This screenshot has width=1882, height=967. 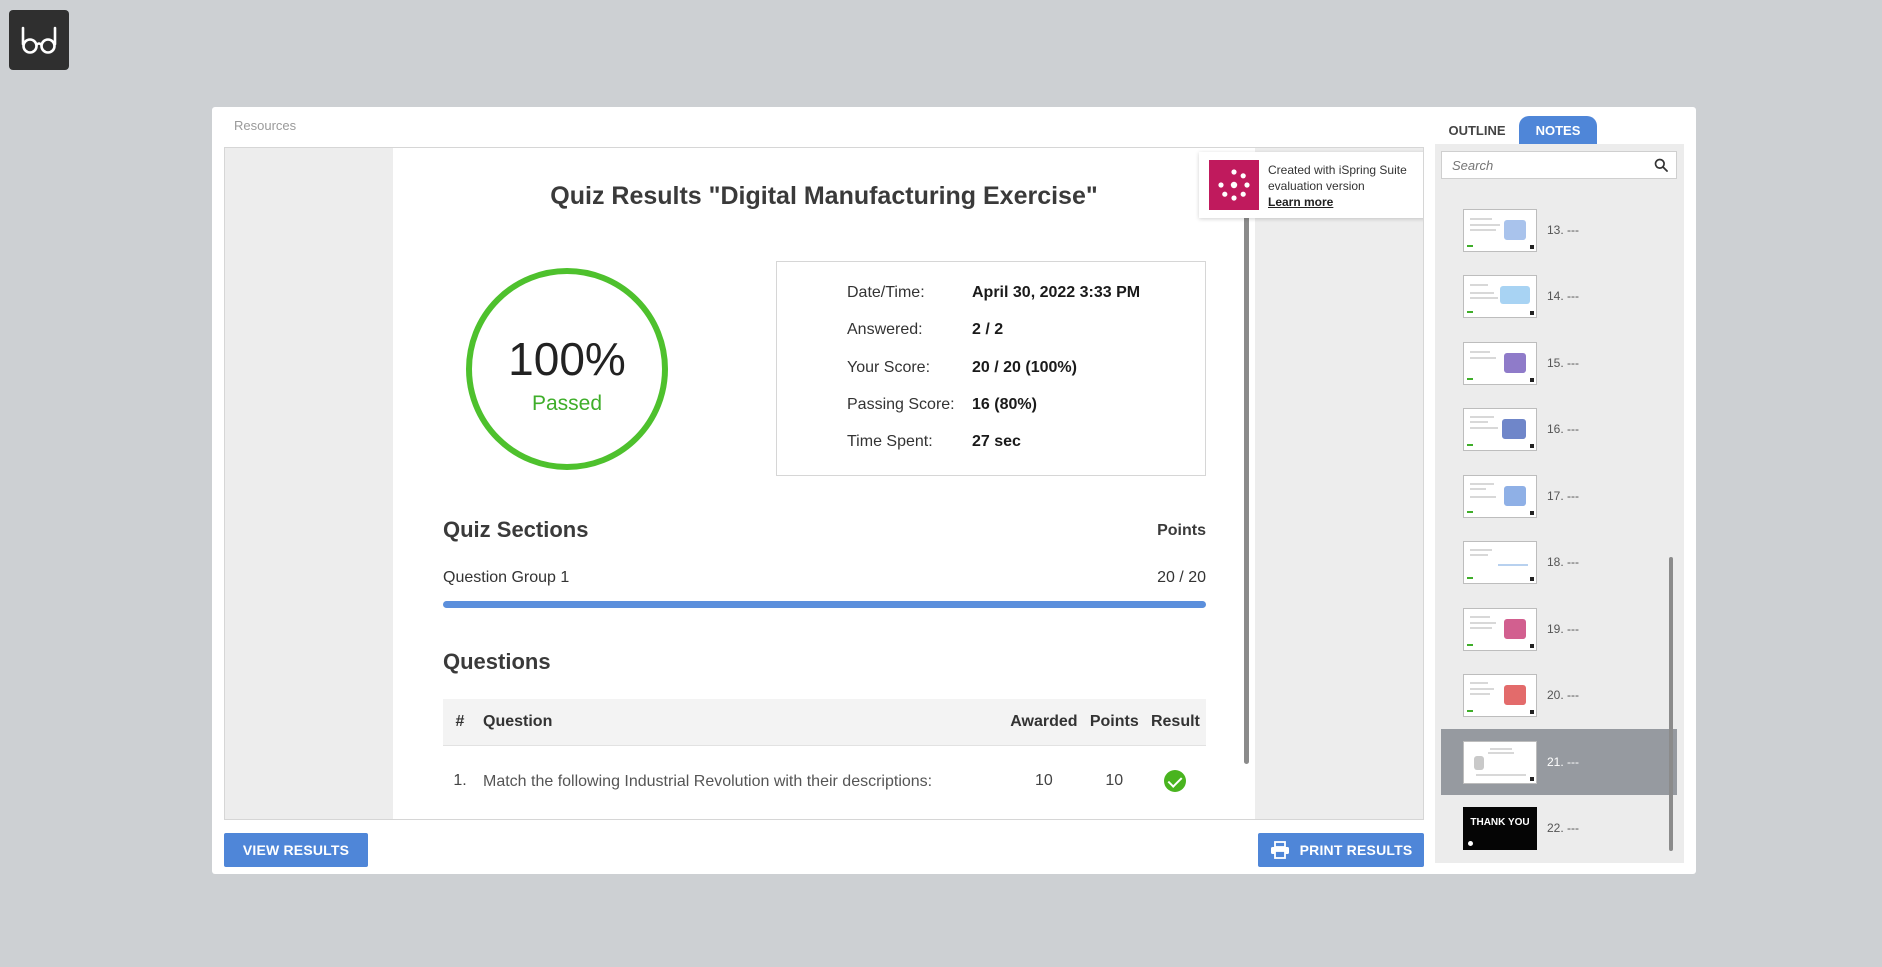 I want to click on slide-label: 14. ---, so click(x=1563, y=296).